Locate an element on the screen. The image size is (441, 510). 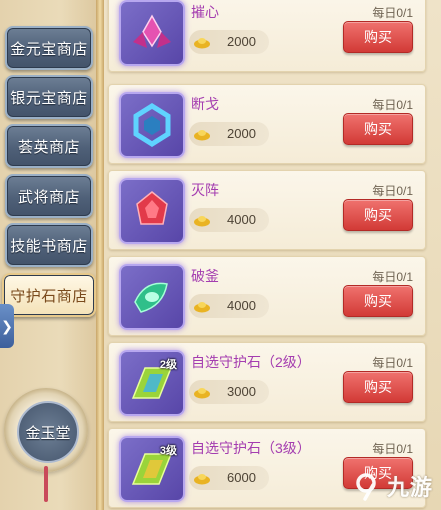
tab-label: 金元宝商店 is located at coordinates (49, 49).